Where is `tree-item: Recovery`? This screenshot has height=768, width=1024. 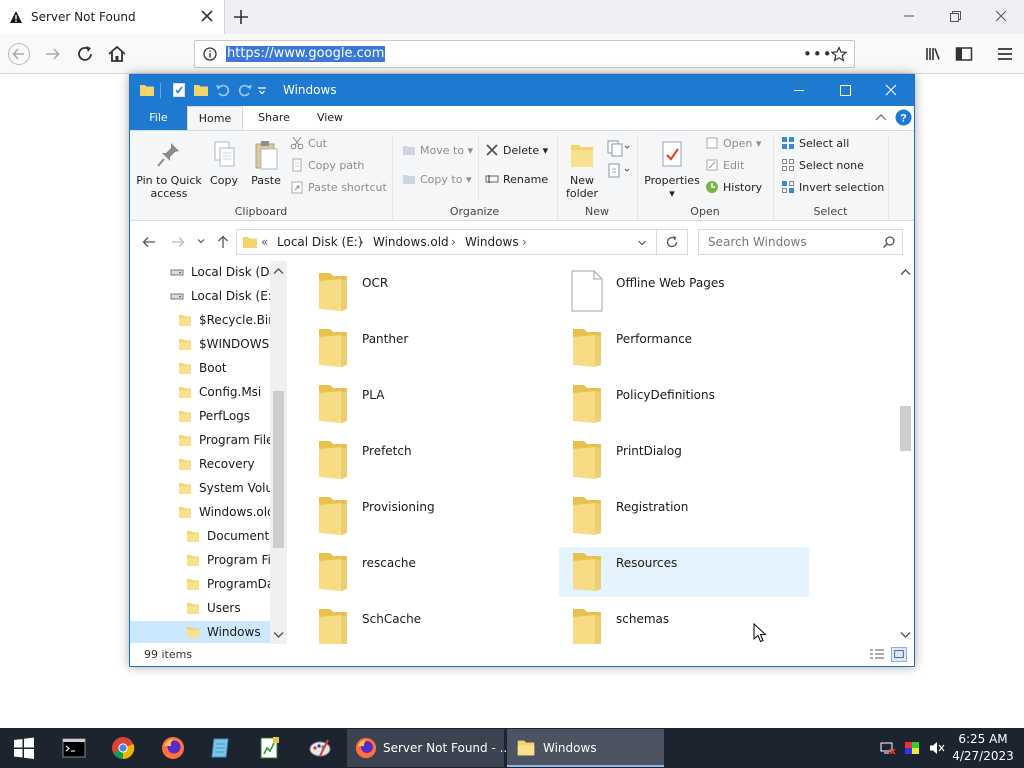
tree-item: Recovery is located at coordinates (200, 464).